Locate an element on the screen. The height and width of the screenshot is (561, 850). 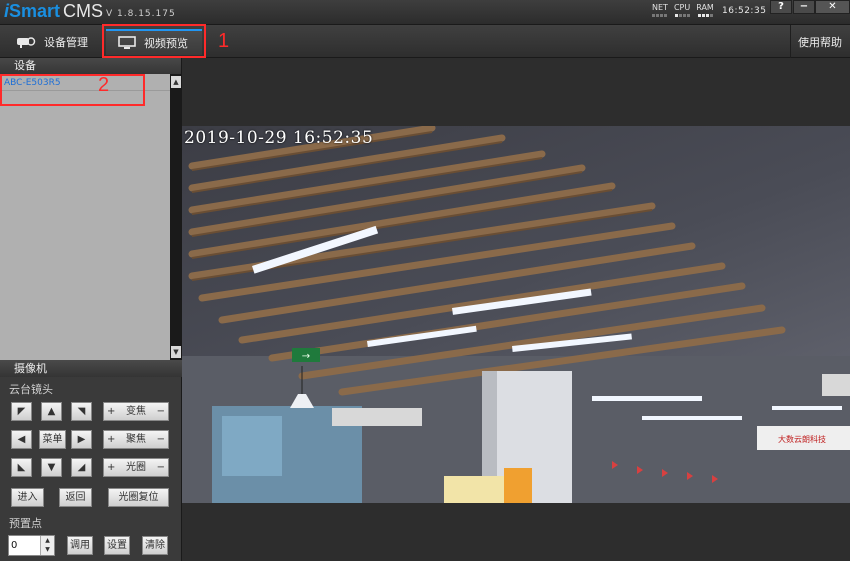
zoom-minus-button: − is located at coordinates (161, 411).